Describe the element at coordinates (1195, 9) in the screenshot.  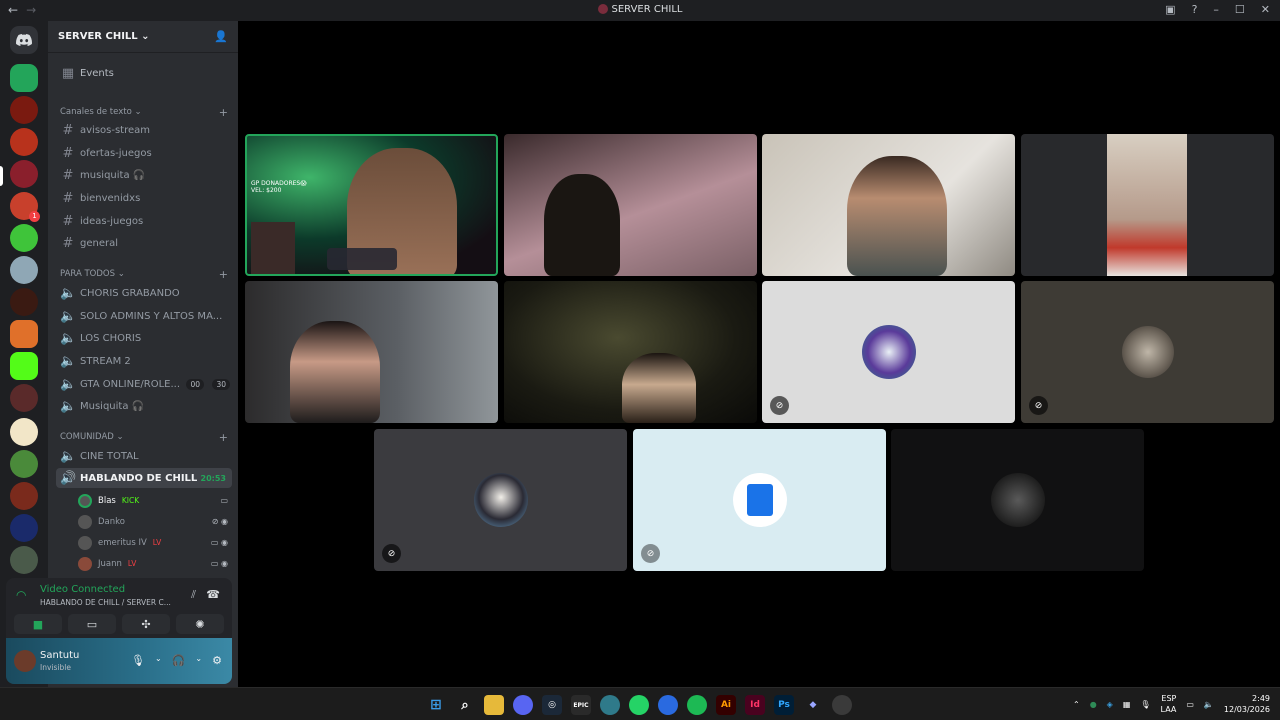
I see `help-icon: ?` at that location.